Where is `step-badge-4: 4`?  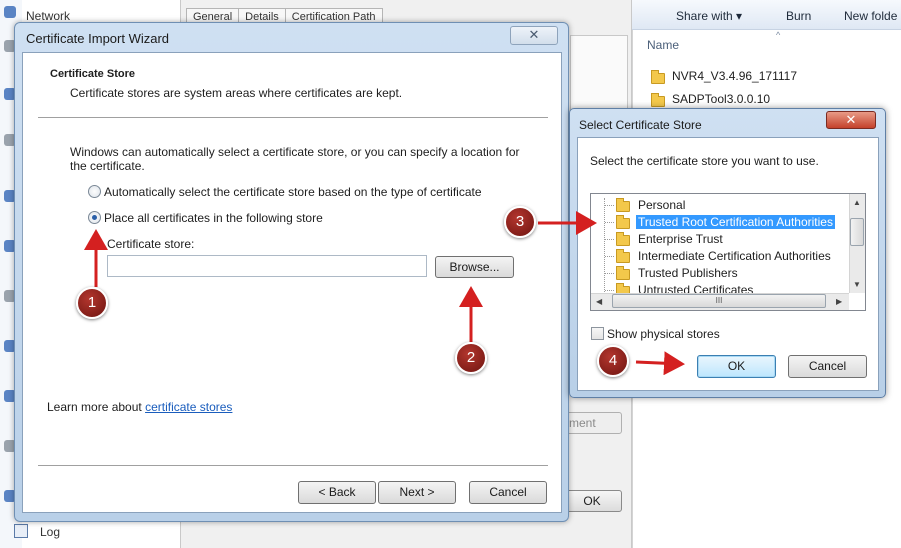 step-badge-4: 4 is located at coordinates (613, 361).